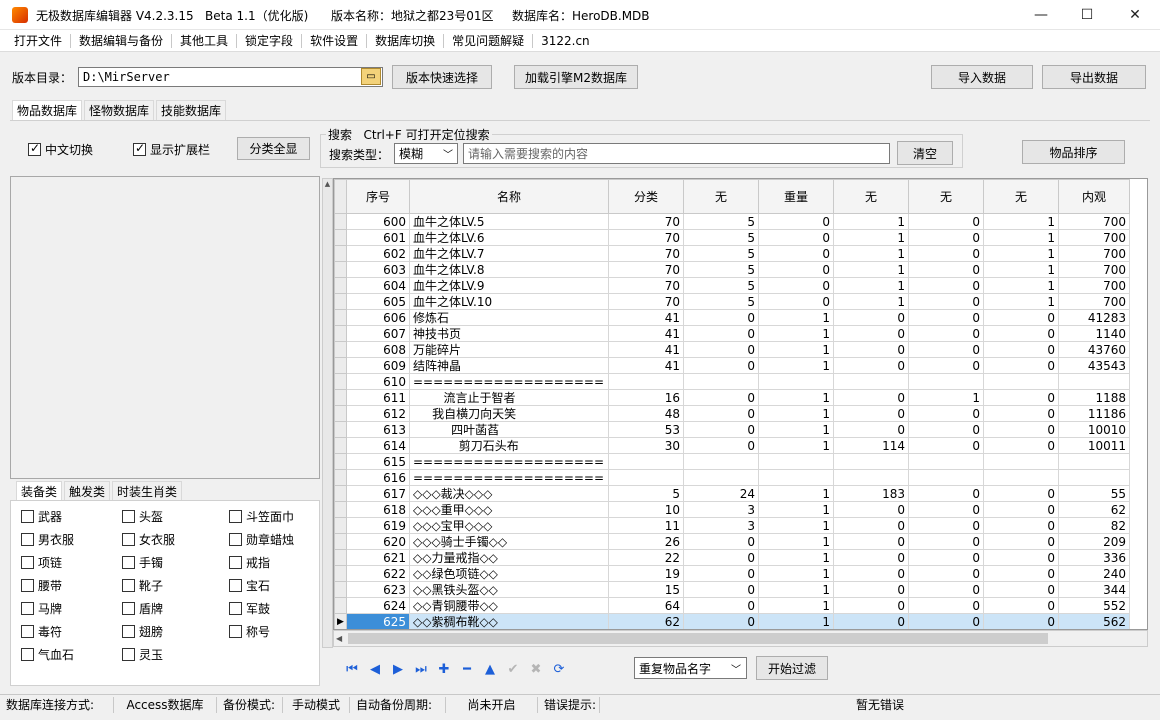 This screenshot has width=1160, height=720. Describe the element at coordinates (230, 77) in the screenshot. I see `dir-input: D:\MirServer` at that location.